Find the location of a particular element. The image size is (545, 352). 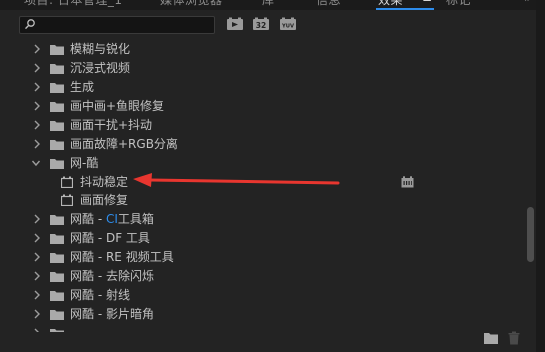

chevron-down-icon is located at coordinates (36, 163).